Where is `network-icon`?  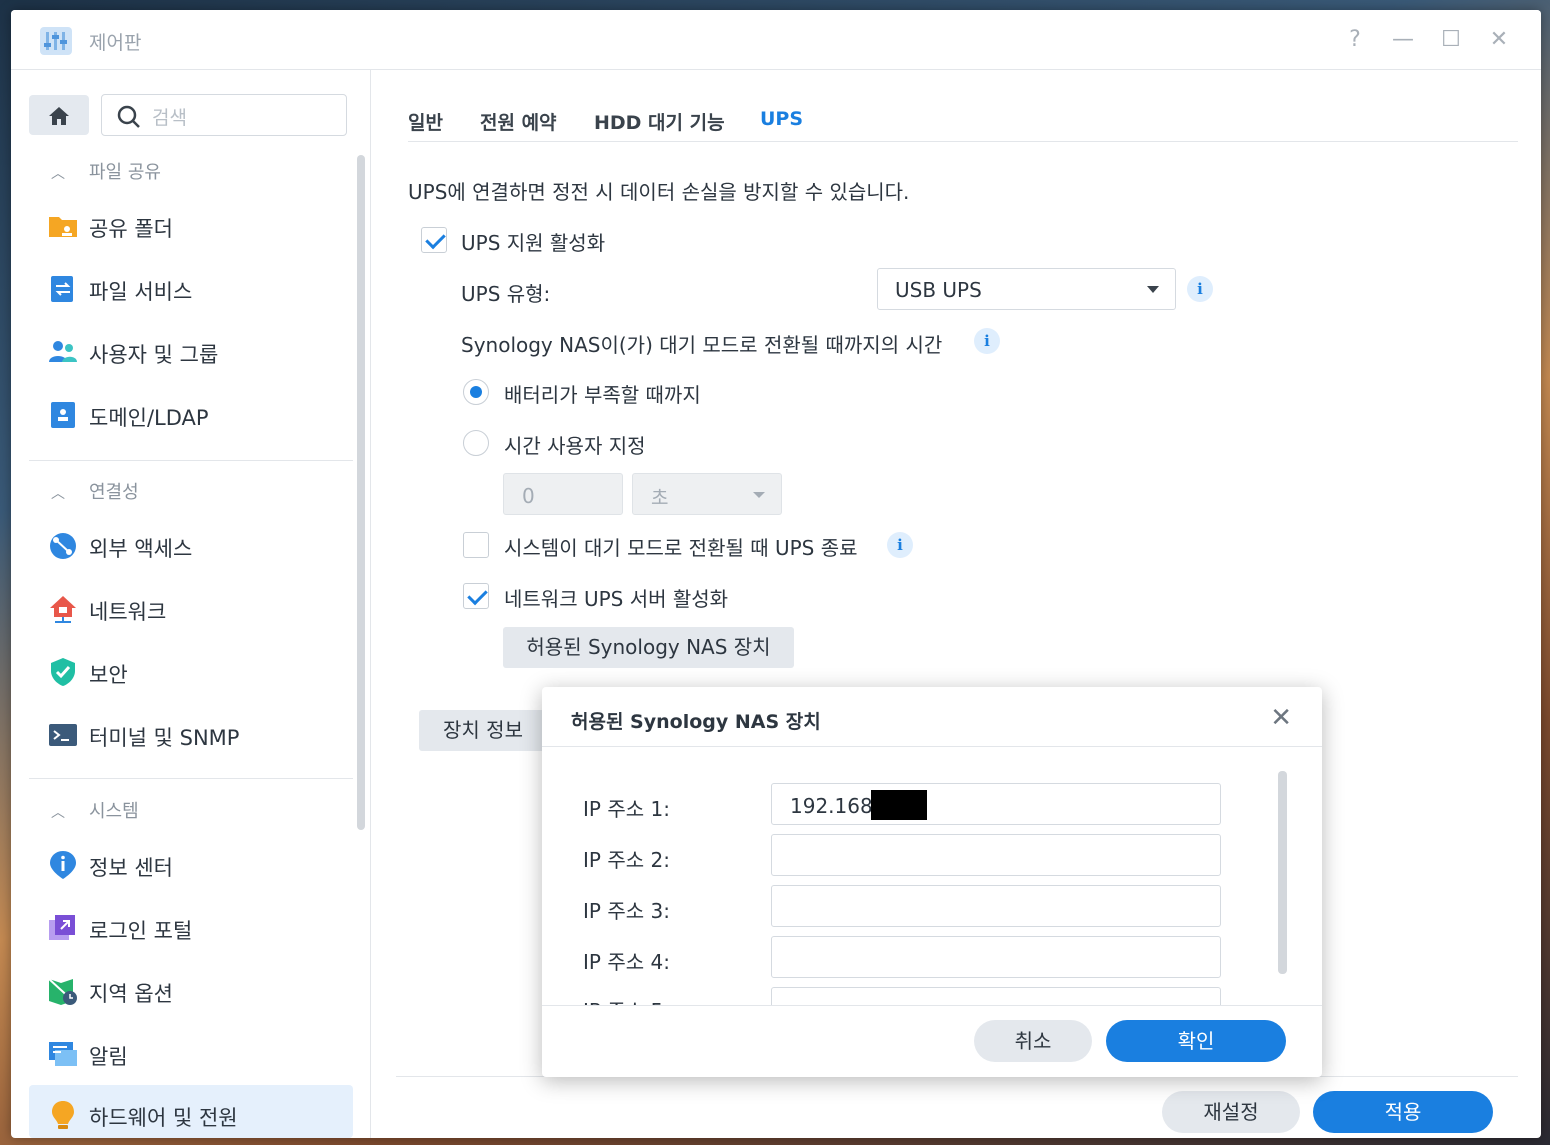 network-icon is located at coordinates (63, 609).